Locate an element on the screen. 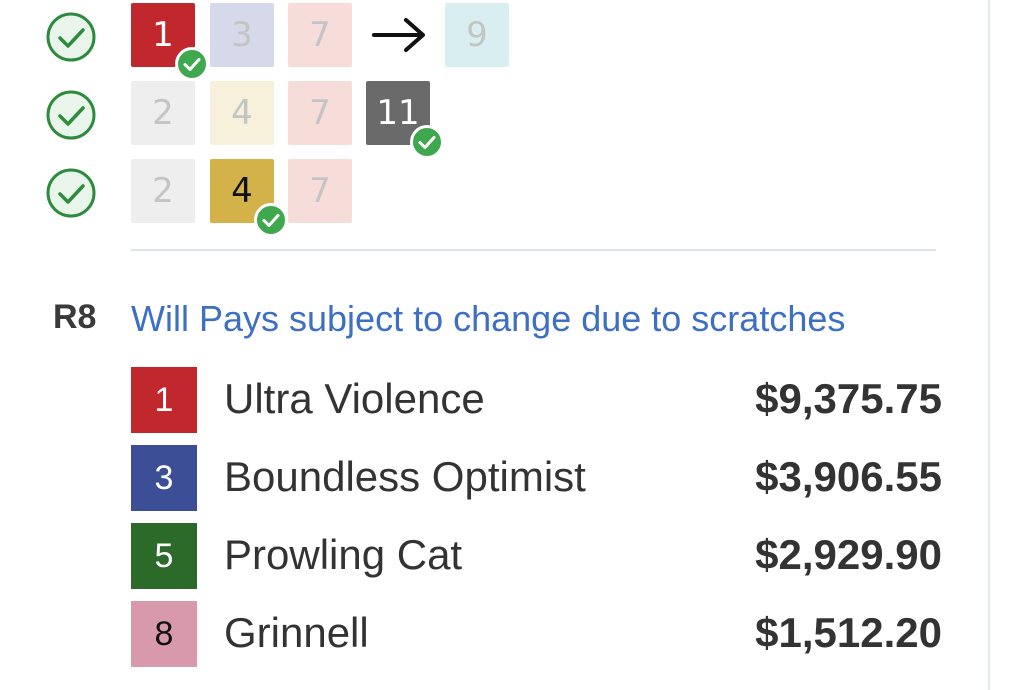 Image resolution: width=1025 pixels, height=690 pixels. payout-row: 5 Prowling Cat $2,929.90 is located at coordinates (480, 556).